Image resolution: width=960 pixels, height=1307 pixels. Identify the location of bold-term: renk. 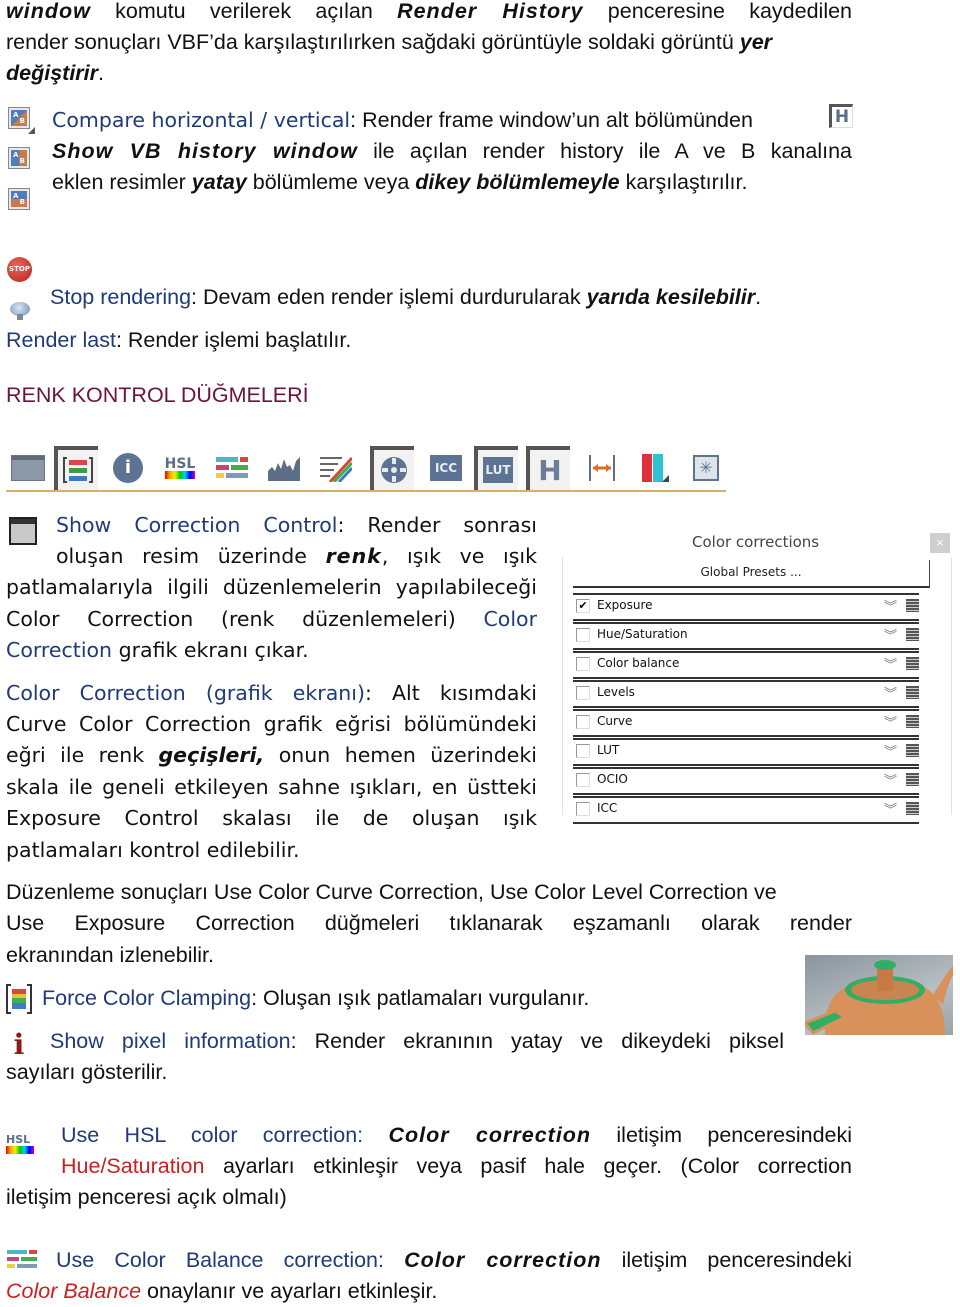
(353, 556).